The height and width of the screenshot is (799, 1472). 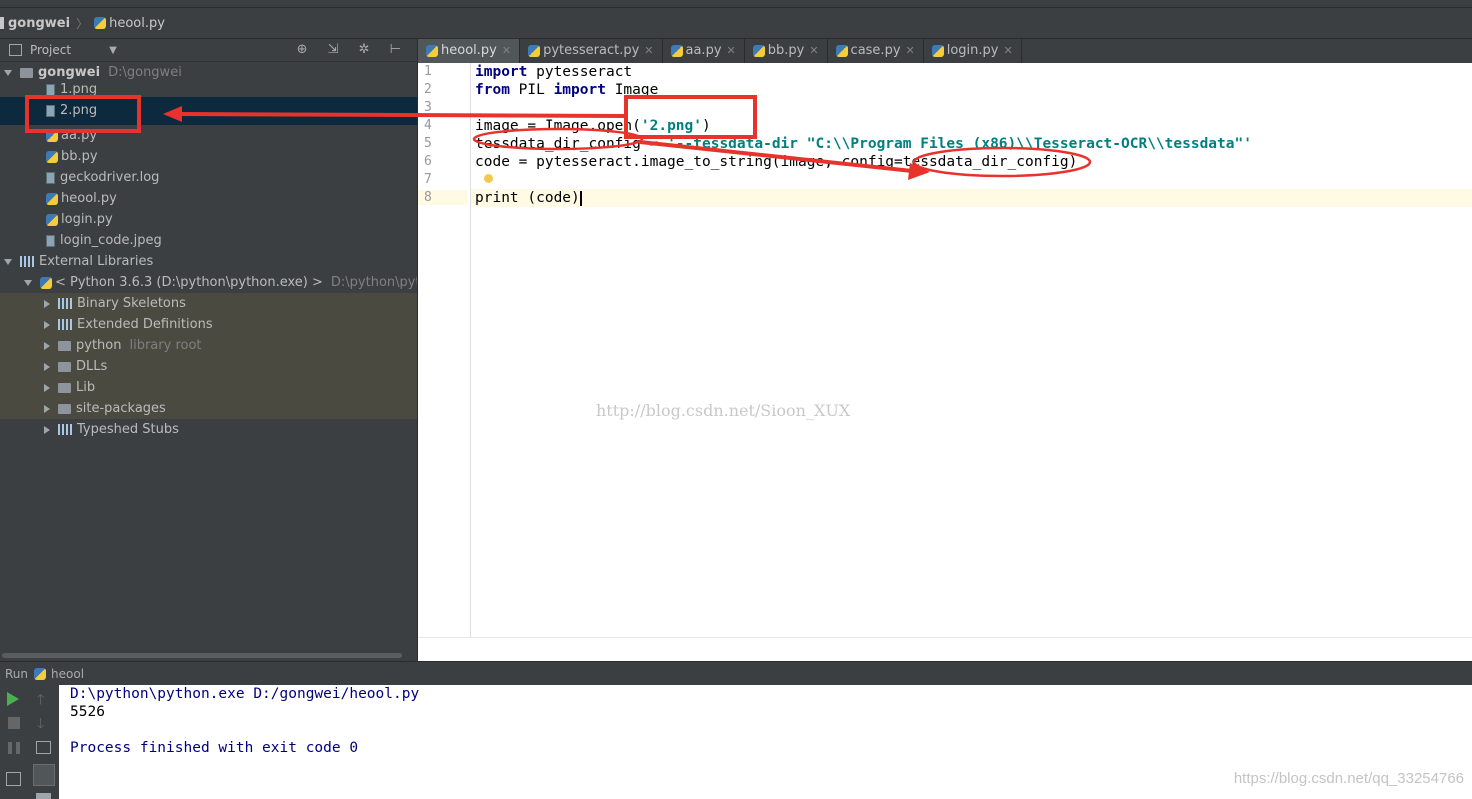 I want to click on breadcrumb-project: gongwei, so click(x=39, y=23).